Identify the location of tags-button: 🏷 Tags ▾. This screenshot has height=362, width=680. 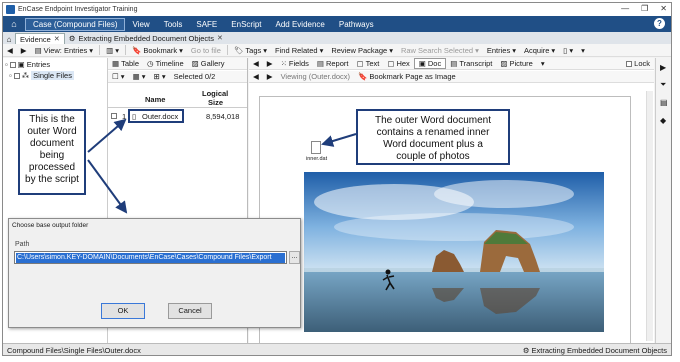
(250, 50).